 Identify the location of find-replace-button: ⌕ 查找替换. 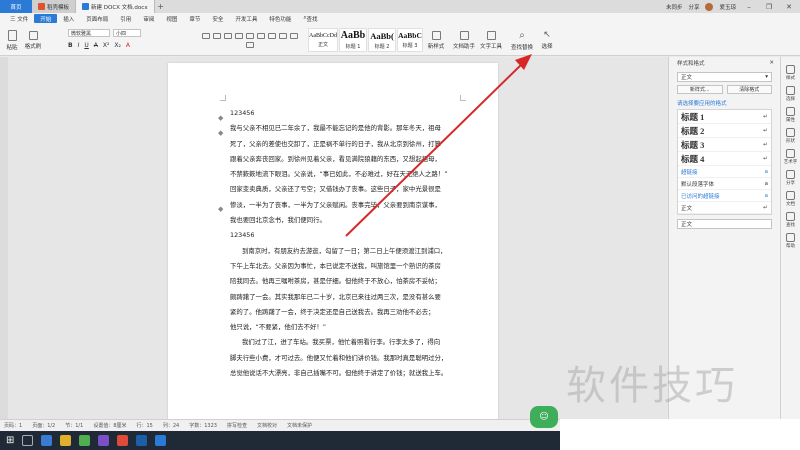
(522, 40).